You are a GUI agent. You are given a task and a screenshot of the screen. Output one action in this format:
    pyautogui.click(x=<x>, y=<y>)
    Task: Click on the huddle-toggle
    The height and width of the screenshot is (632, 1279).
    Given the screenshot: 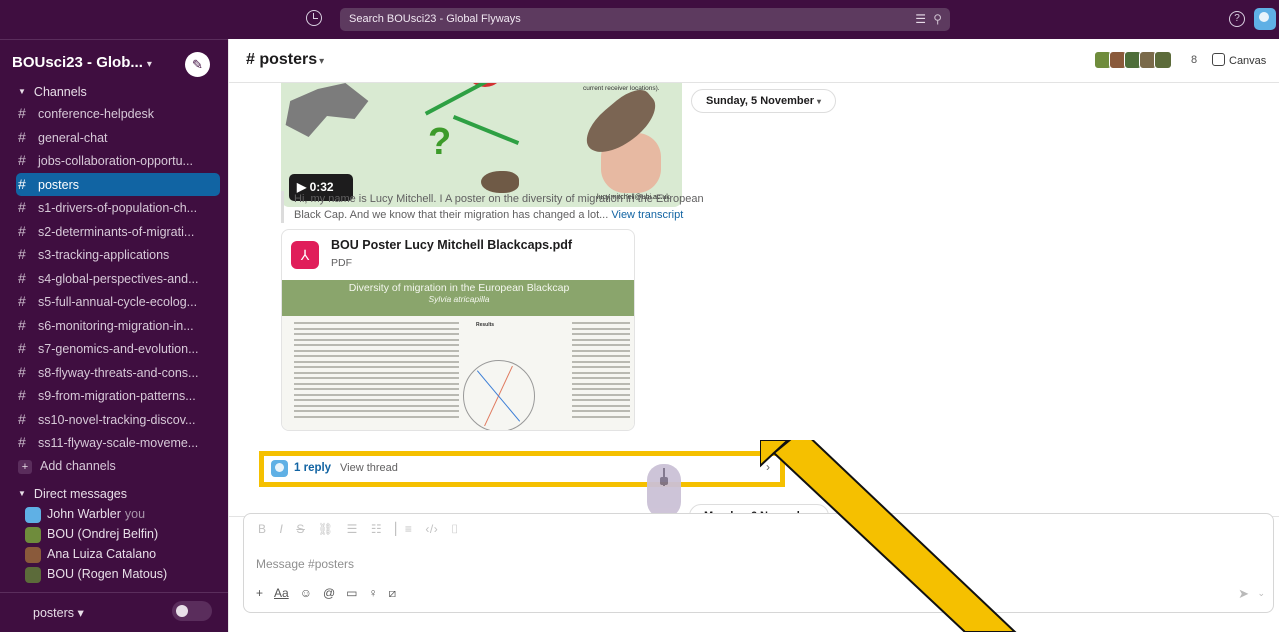 What is the action you would take?
    pyautogui.click(x=192, y=611)
    